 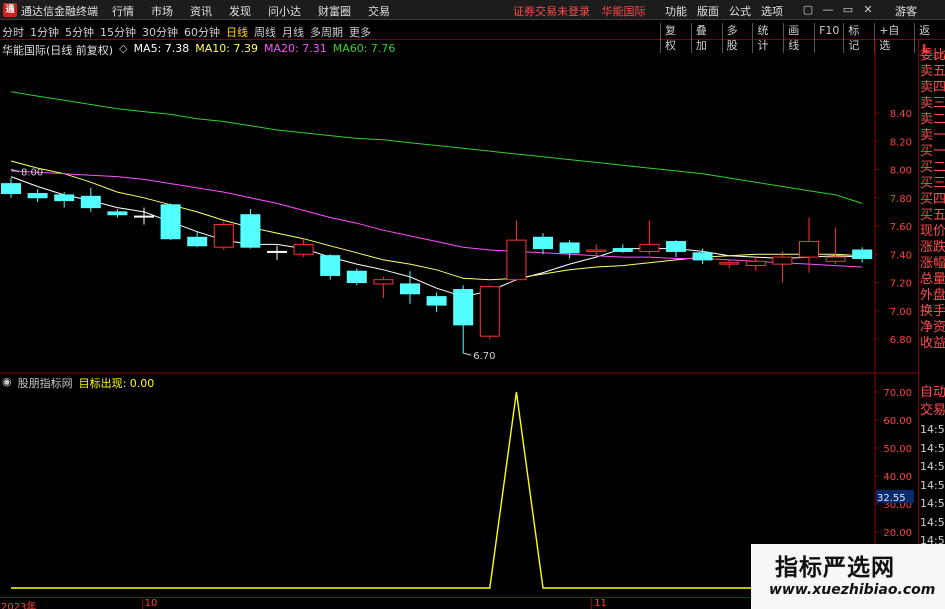 What do you see at coordinates (123, 50) in the screenshot?
I see `legend-toggle-icon: ◇` at bounding box center [123, 50].